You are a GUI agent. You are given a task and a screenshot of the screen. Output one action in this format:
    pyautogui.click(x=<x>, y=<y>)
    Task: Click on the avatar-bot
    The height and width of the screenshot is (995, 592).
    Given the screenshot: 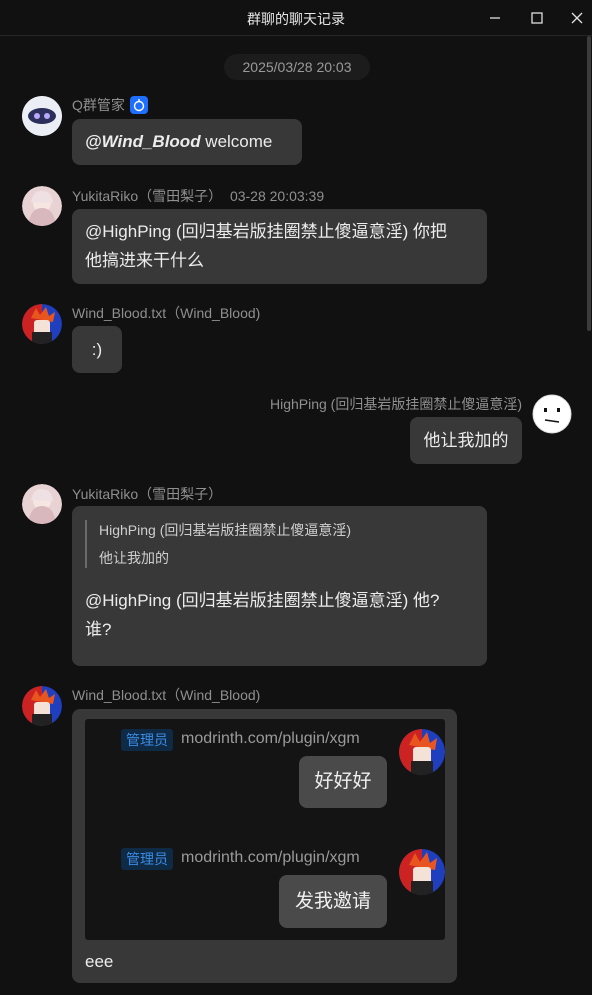 What is the action you would take?
    pyautogui.click(x=42, y=116)
    